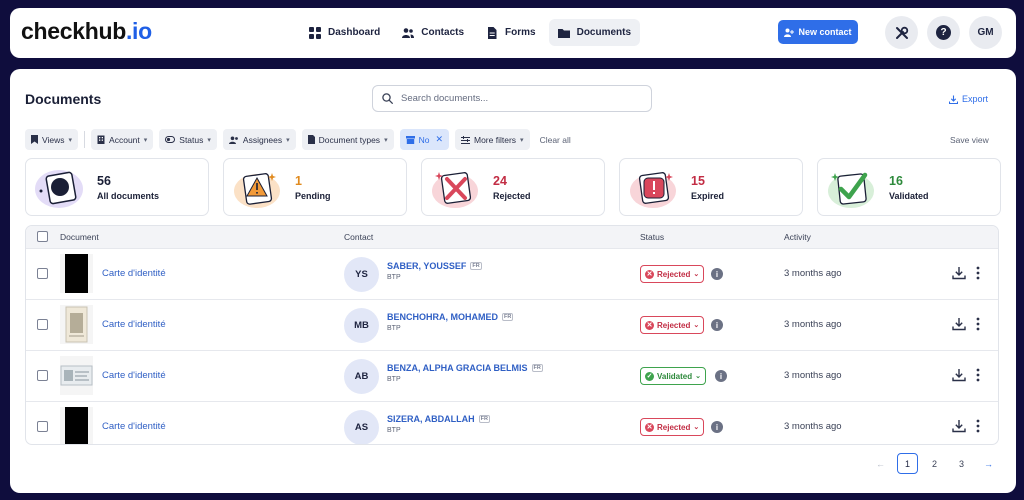  What do you see at coordinates (439, 419) in the screenshot?
I see `contact-name: SIZERA, ABDALLAH FR` at bounding box center [439, 419].